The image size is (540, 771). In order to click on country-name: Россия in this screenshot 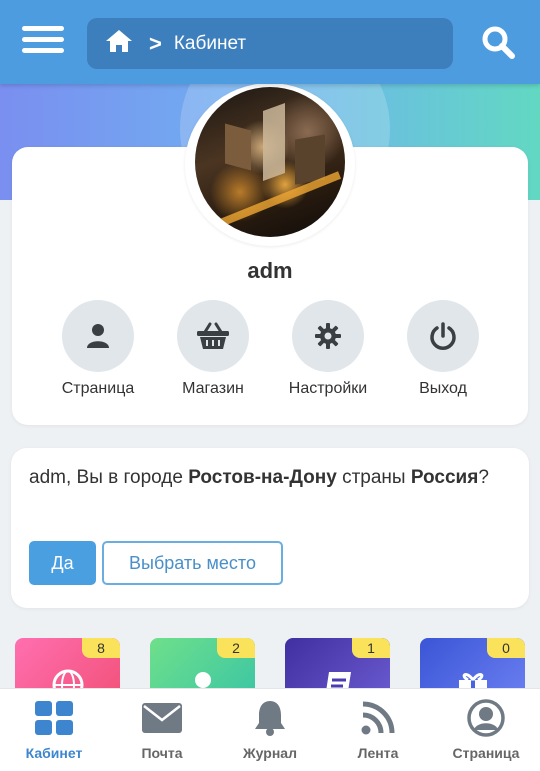, I will do `click(444, 477)`.